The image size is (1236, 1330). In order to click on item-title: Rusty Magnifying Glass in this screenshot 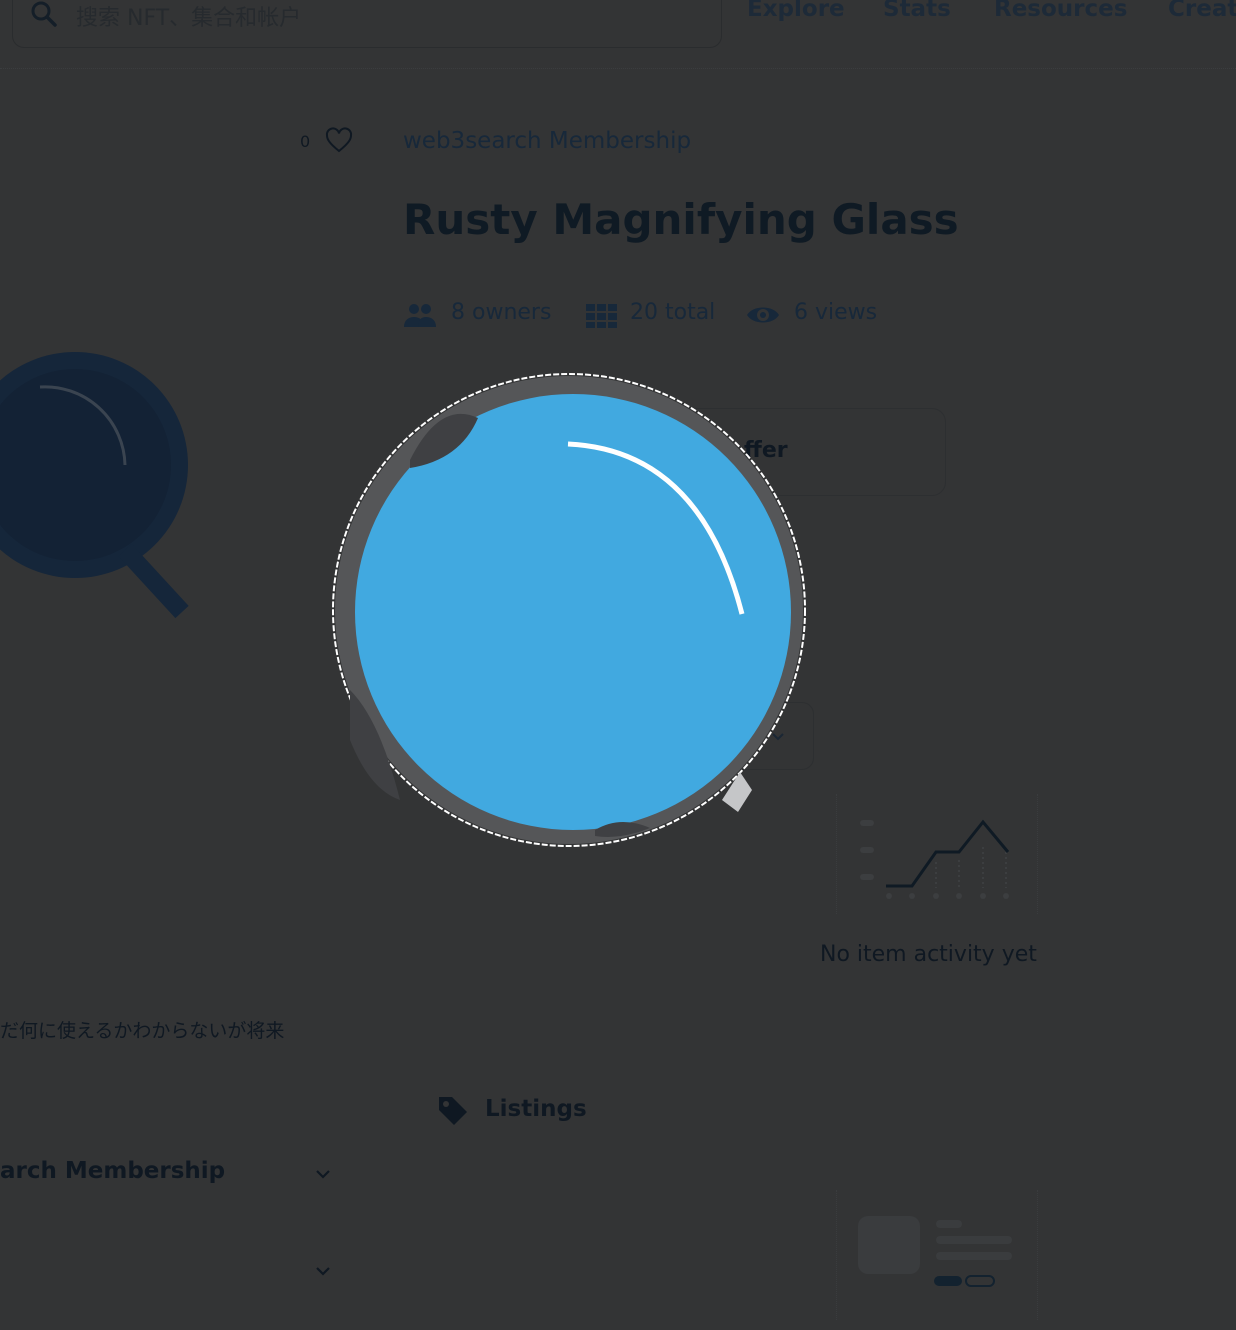, I will do `click(681, 219)`.